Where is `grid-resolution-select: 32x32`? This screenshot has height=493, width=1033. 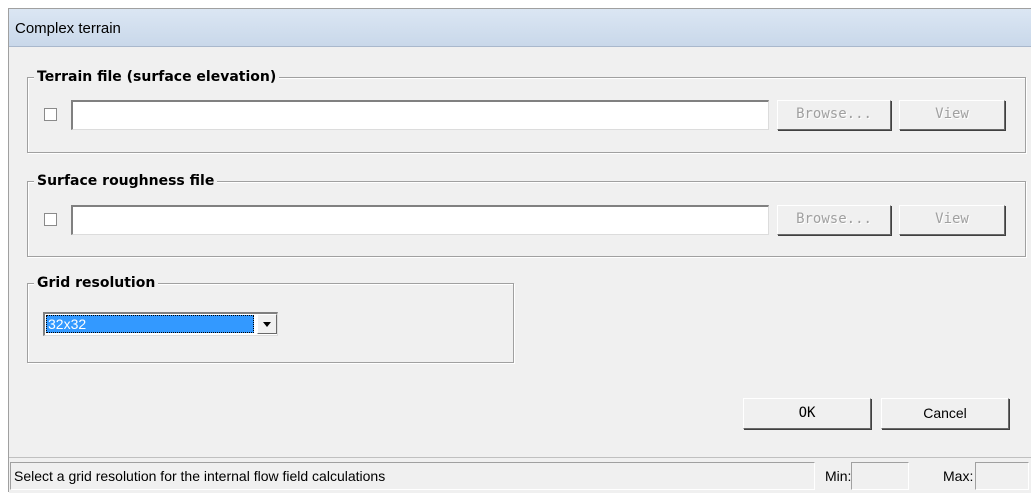
grid-resolution-select: 32x32 is located at coordinates (160, 324).